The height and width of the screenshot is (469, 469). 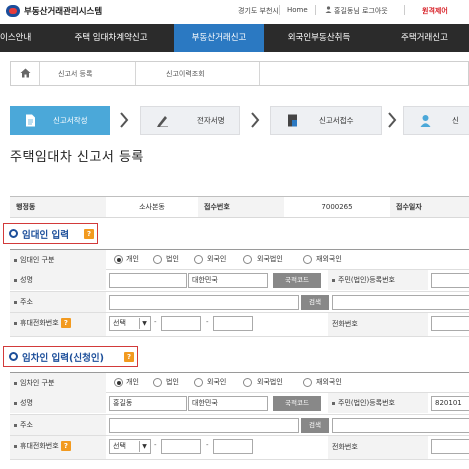 I want to click on nav-item-real-estate-report: 부동산거래신고, so click(x=219, y=38).